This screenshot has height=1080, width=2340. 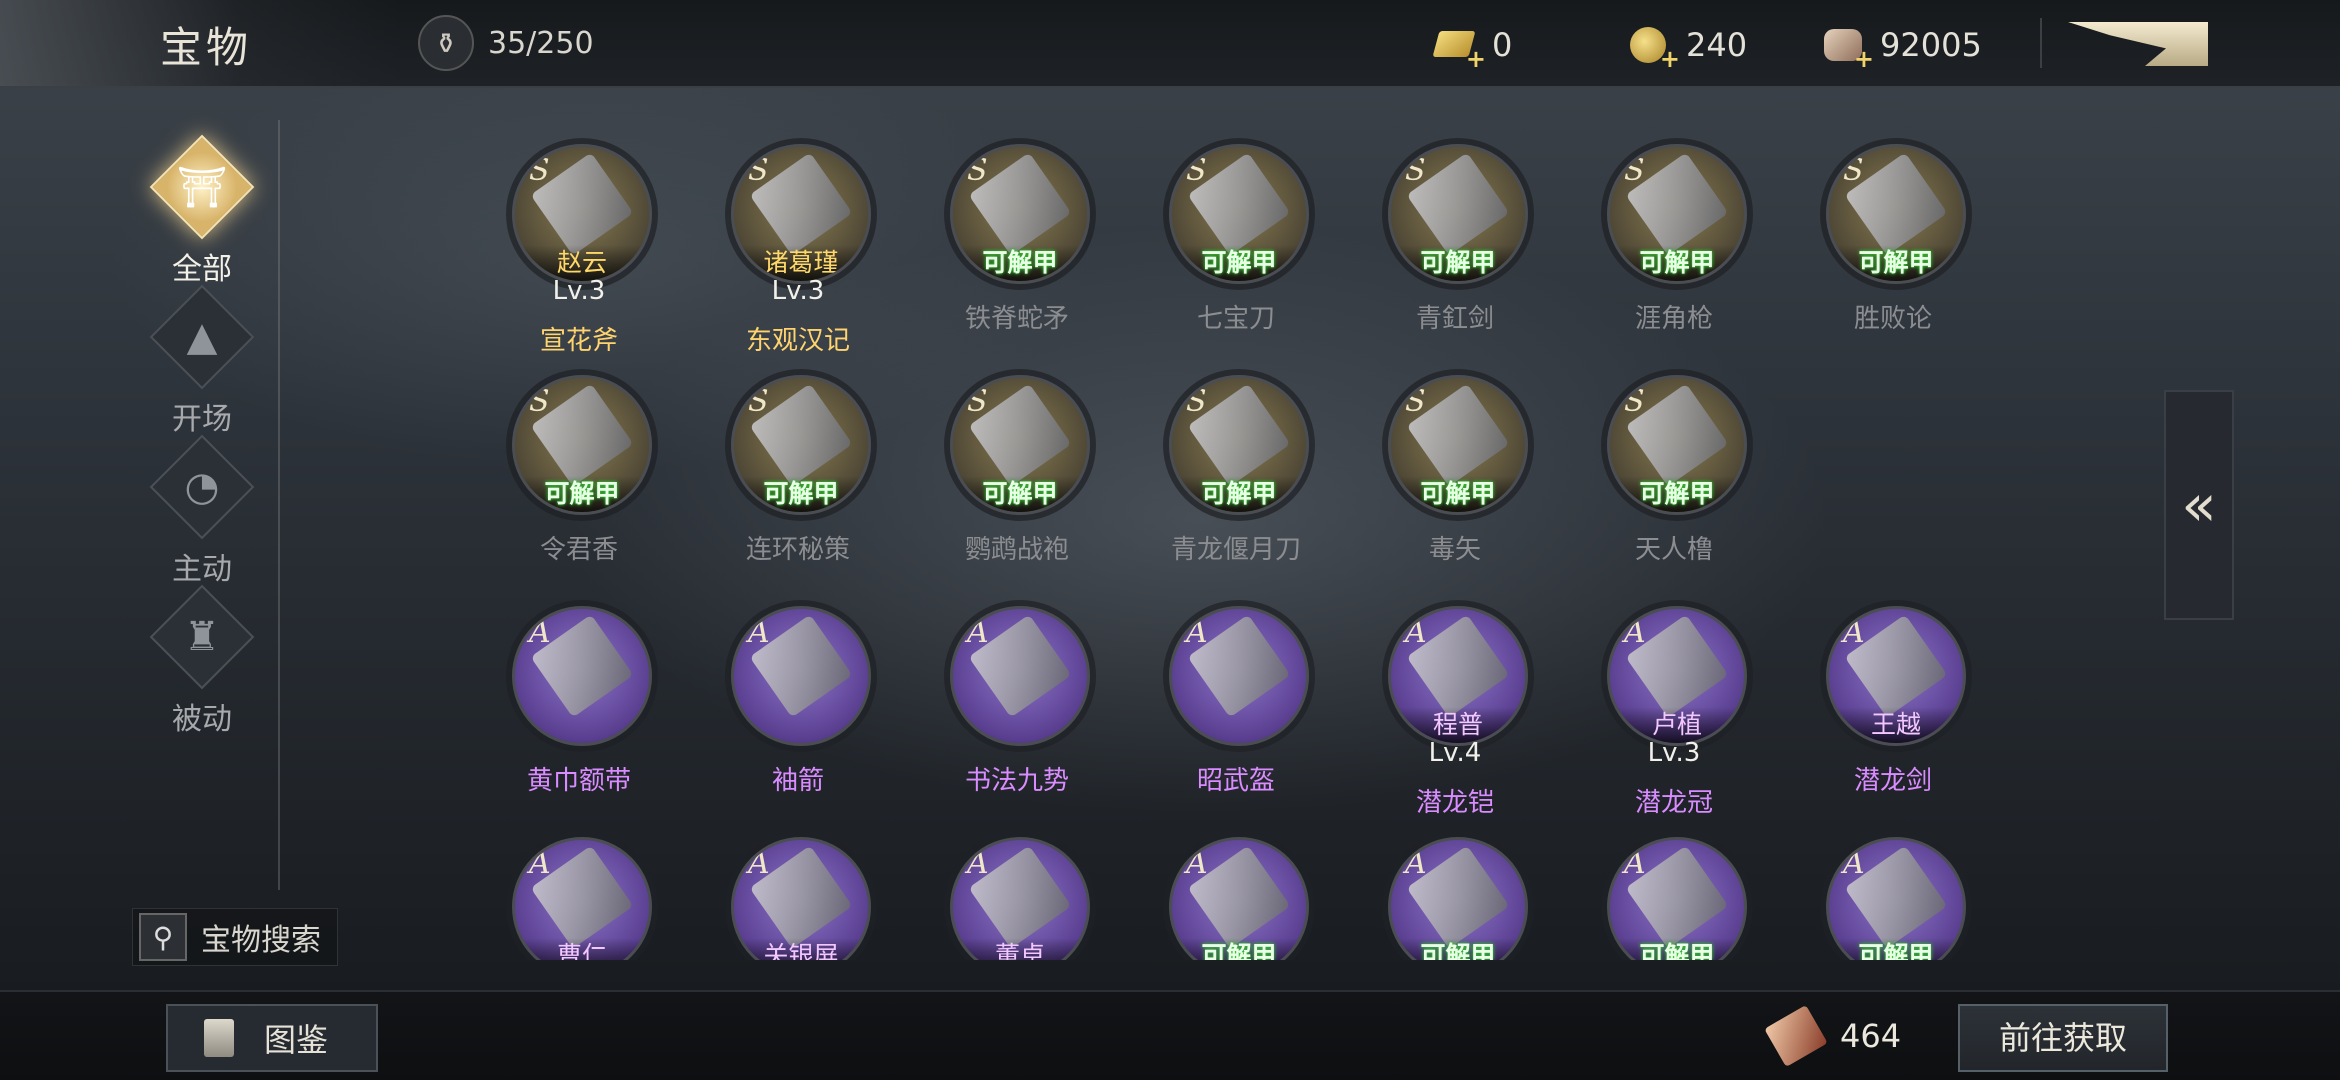 I want to click on treasure-item: S 可解甲青釭剑, so click(x=1453, y=244).